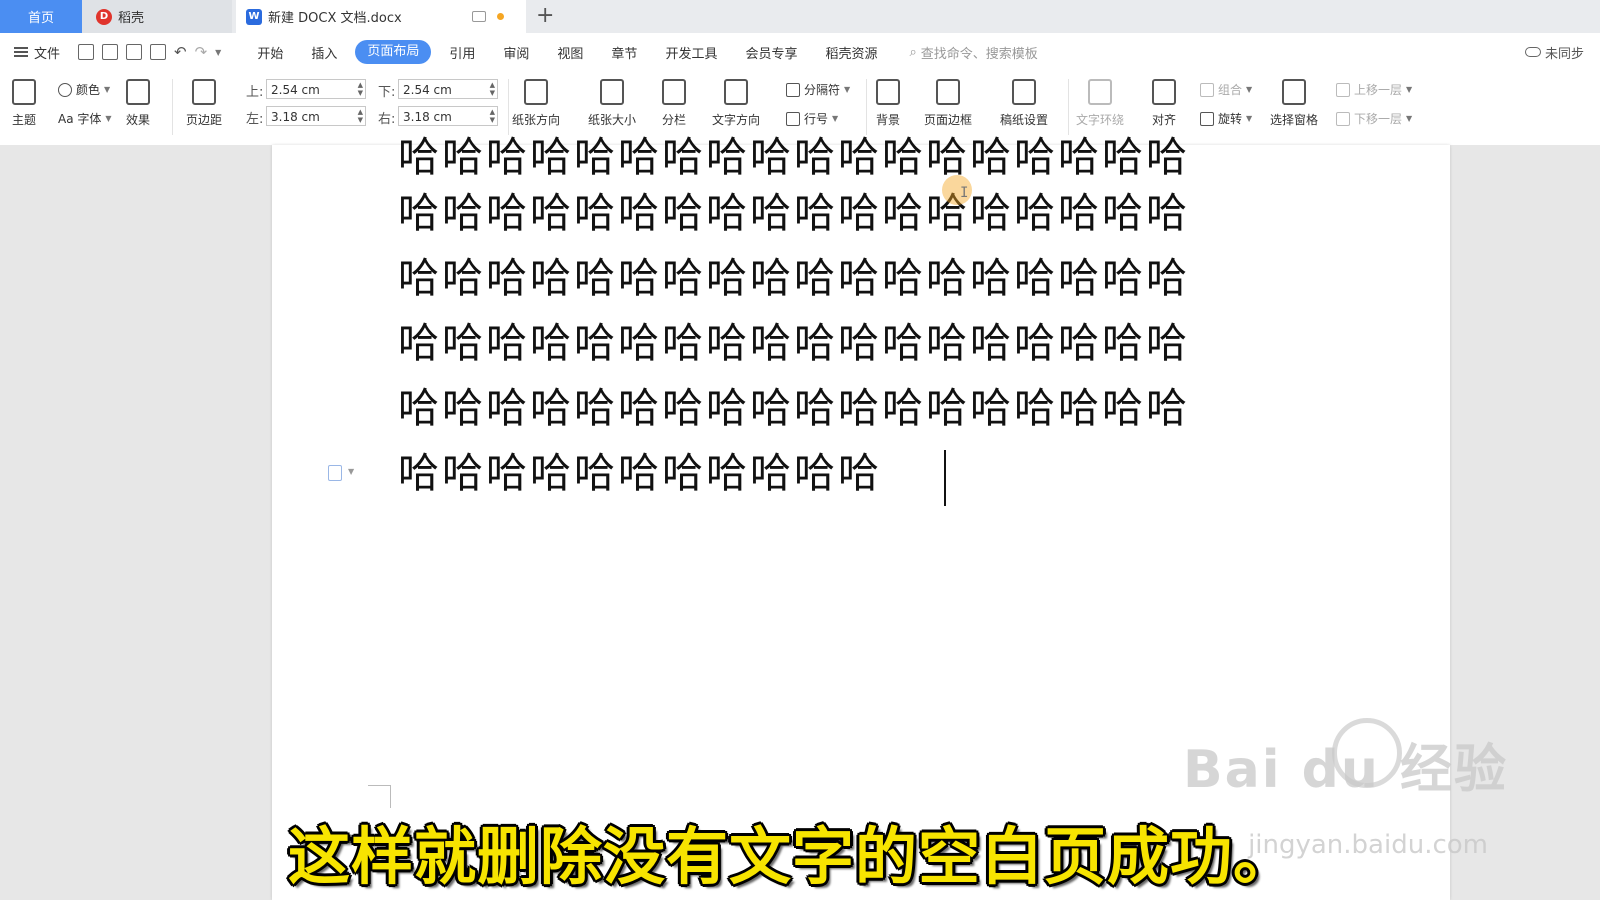 Image resolution: width=1600 pixels, height=900 pixels. What do you see at coordinates (138, 92) in the screenshot?
I see `effect-icon` at bounding box center [138, 92].